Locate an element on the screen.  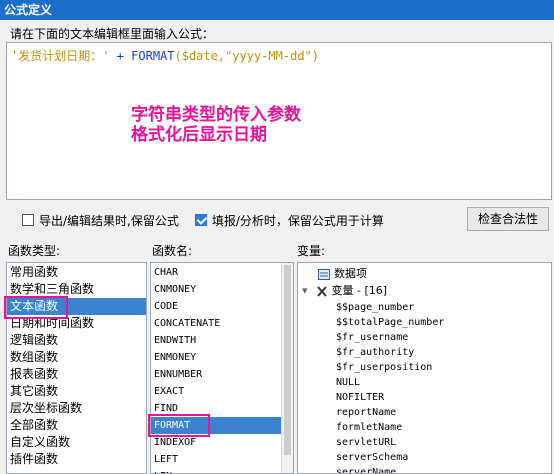
formula-function-name: FORMAT is located at coordinates (153, 56).